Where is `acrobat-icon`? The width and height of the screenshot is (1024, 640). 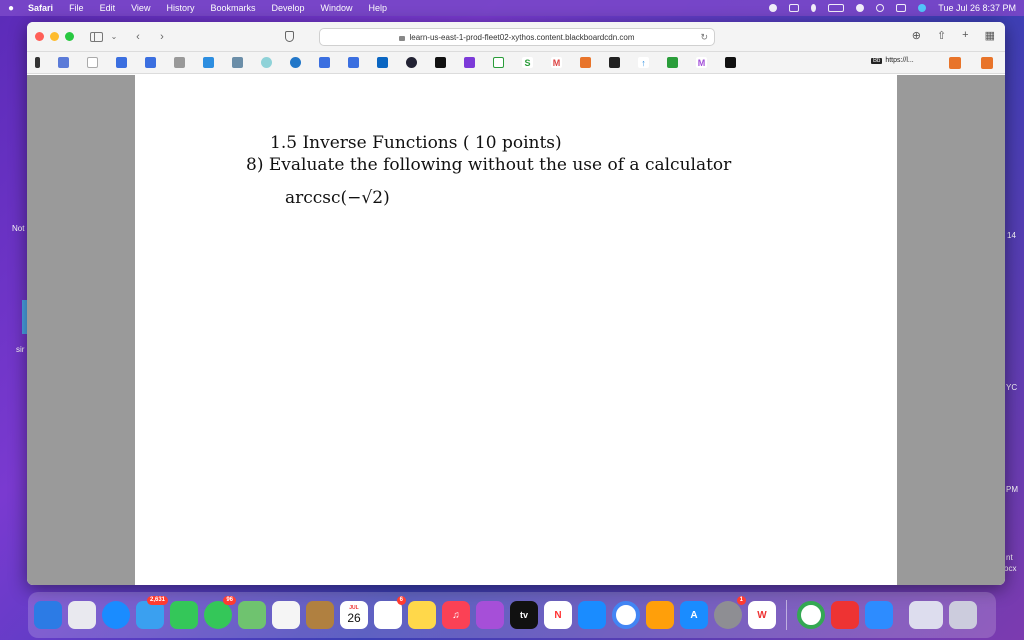 acrobat-icon is located at coordinates (845, 615).